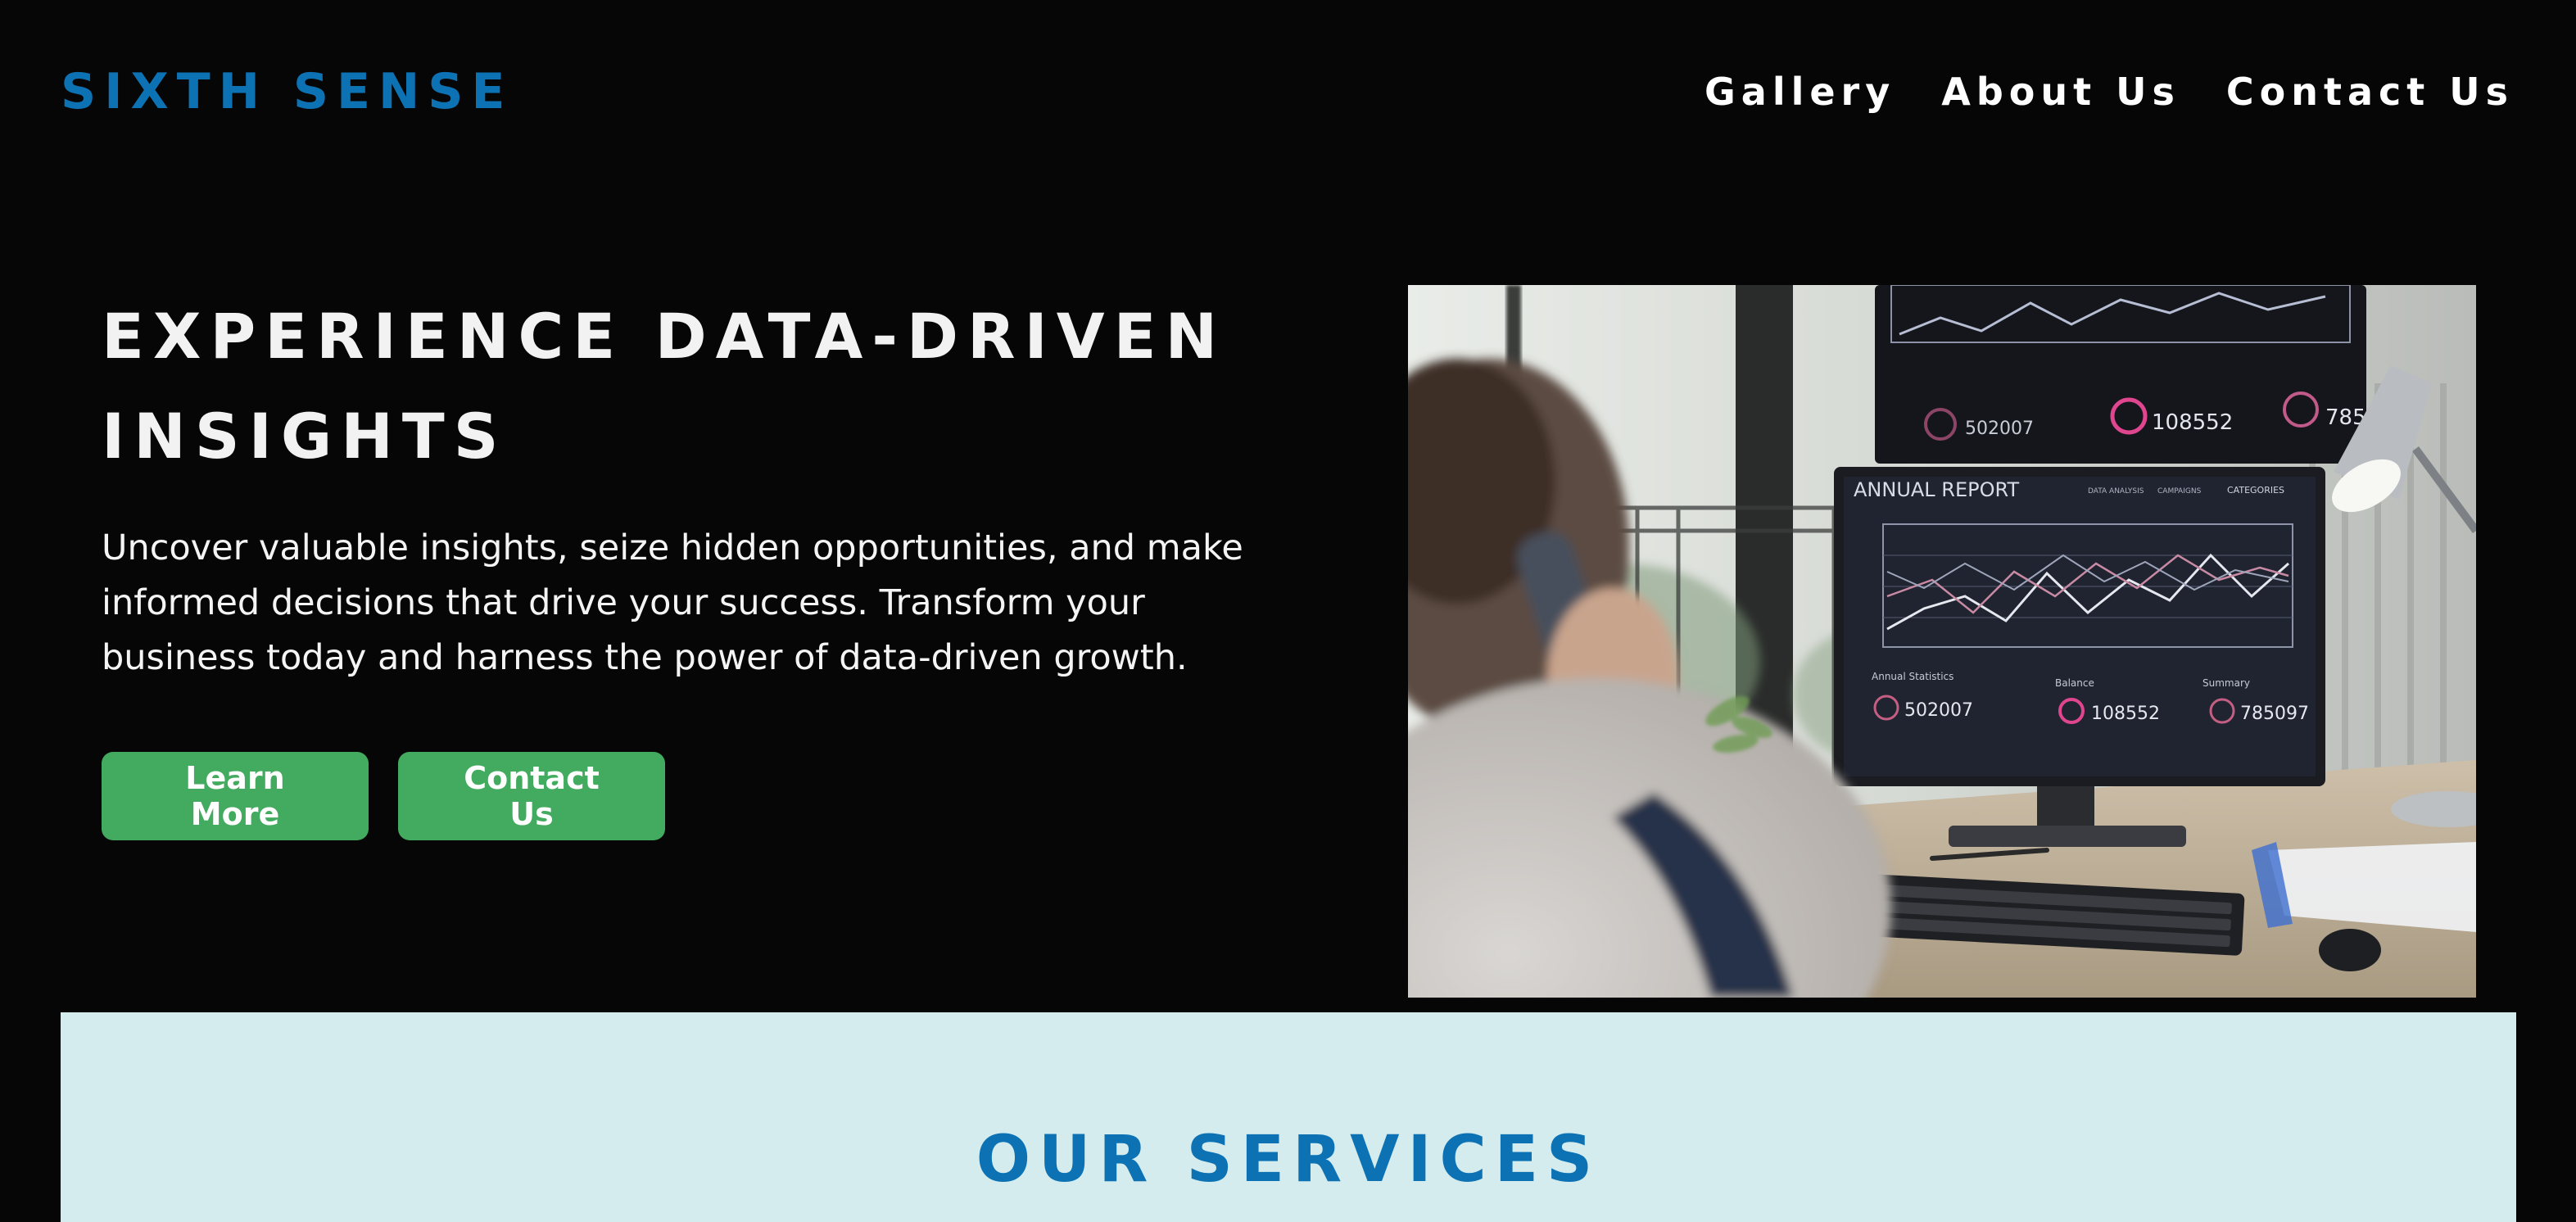  Describe the element at coordinates (2350, 950) in the screenshot. I see `mouse` at that location.